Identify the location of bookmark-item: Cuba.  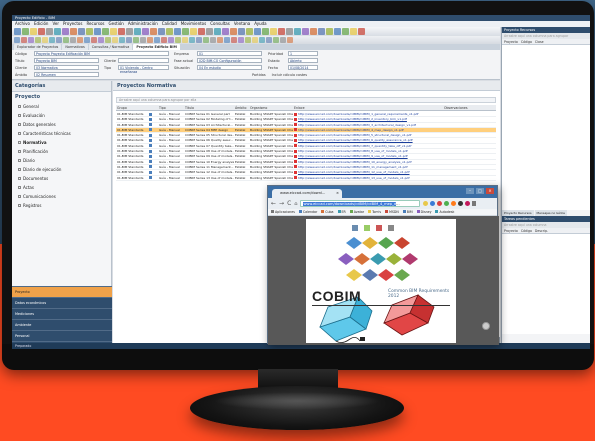
(327, 212).